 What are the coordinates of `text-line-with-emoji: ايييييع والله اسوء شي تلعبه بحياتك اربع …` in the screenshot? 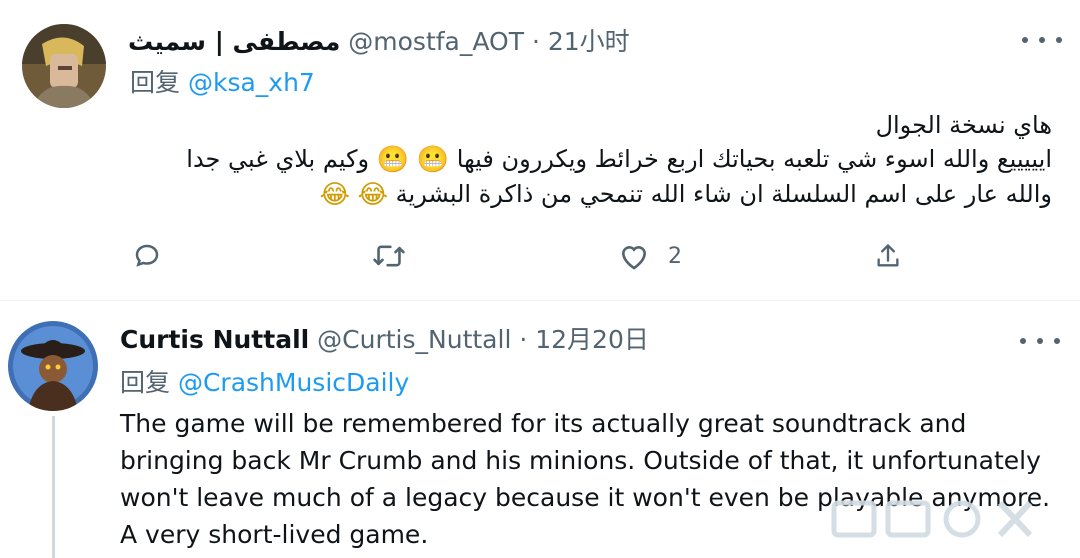 It's located at (602, 159).